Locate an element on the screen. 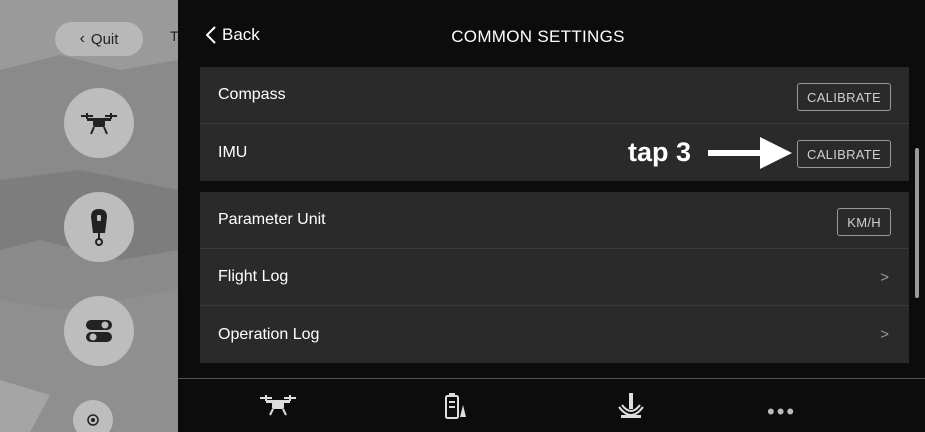 This screenshot has height=432, width=925. scrollbar is located at coordinates (917, 223).